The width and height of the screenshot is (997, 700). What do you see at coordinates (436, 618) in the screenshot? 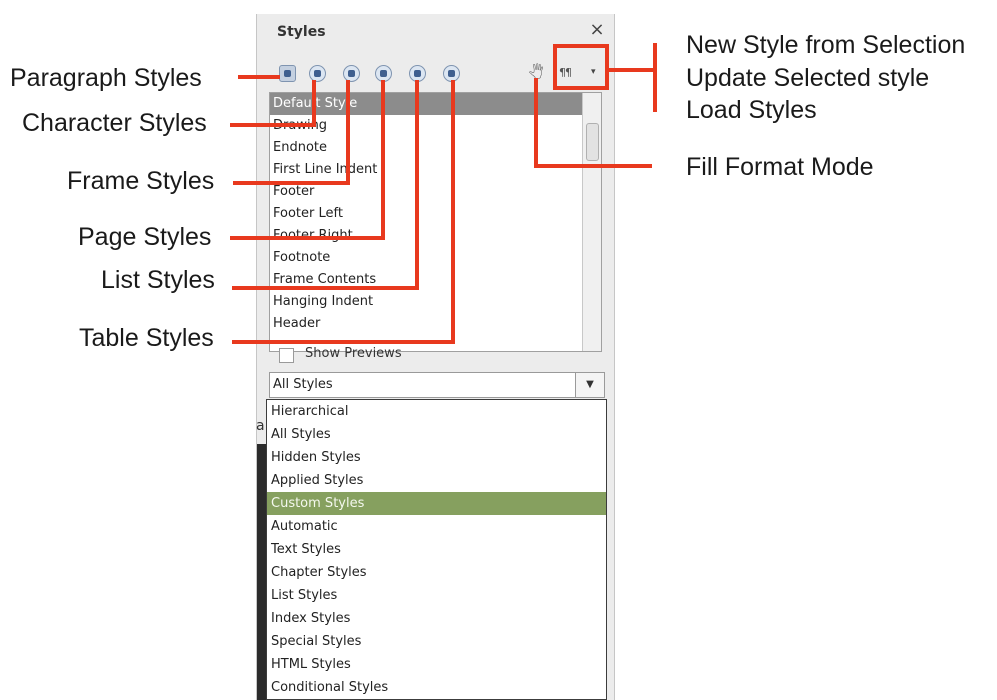
I see `dropdown-option: Index Styles` at bounding box center [436, 618].